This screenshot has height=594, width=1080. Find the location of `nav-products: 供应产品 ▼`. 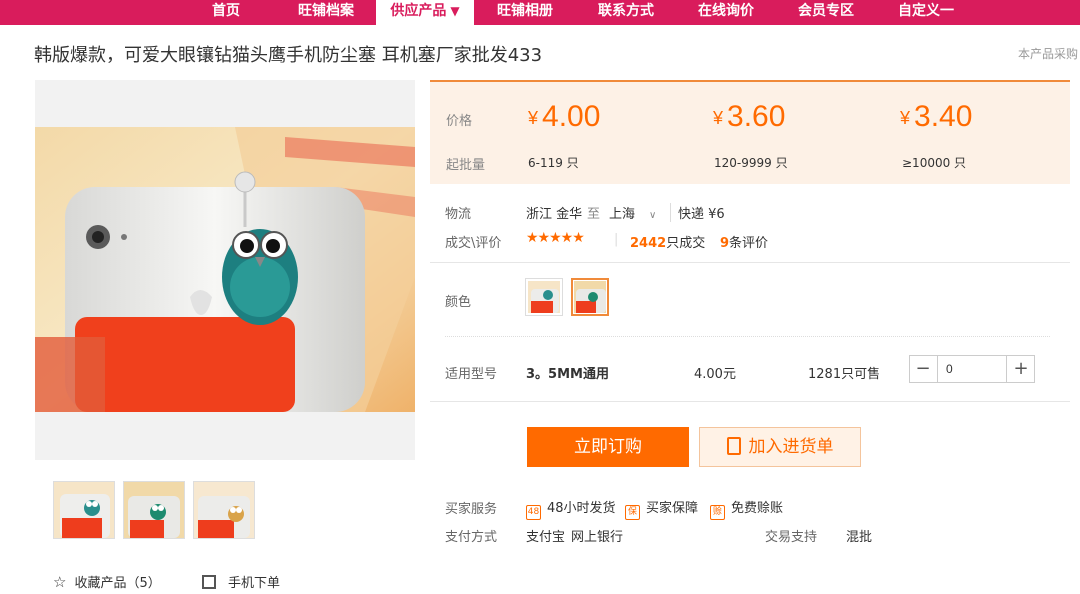

nav-products: 供应产品 ▼ is located at coordinates (425, 12).